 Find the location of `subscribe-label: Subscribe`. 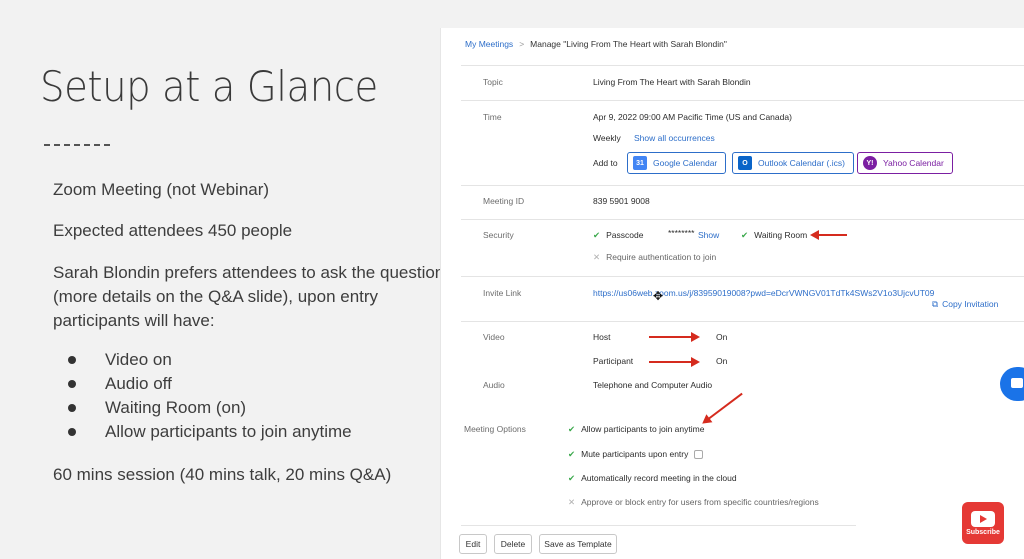

subscribe-label: Subscribe is located at coordinates (983, 532).